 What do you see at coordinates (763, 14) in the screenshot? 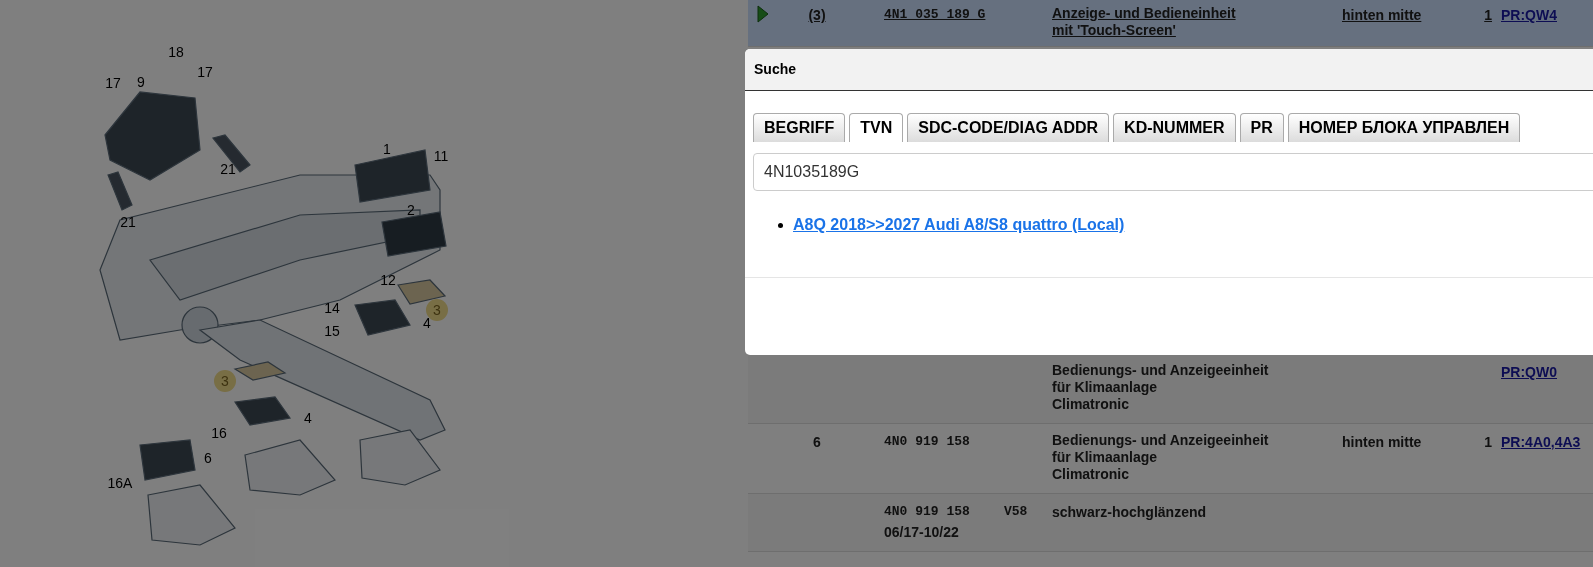
I see `row-pointer-icon` at bounding box center [763, 14].